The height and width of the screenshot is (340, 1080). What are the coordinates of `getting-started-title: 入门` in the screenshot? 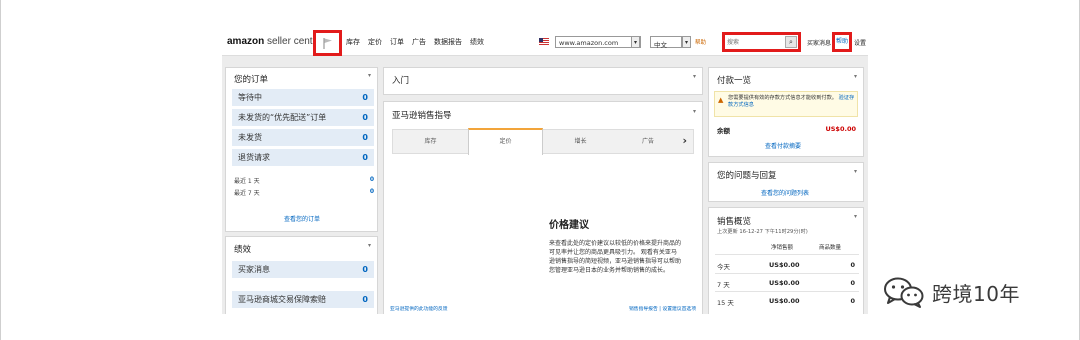 It's located at (401, 81).